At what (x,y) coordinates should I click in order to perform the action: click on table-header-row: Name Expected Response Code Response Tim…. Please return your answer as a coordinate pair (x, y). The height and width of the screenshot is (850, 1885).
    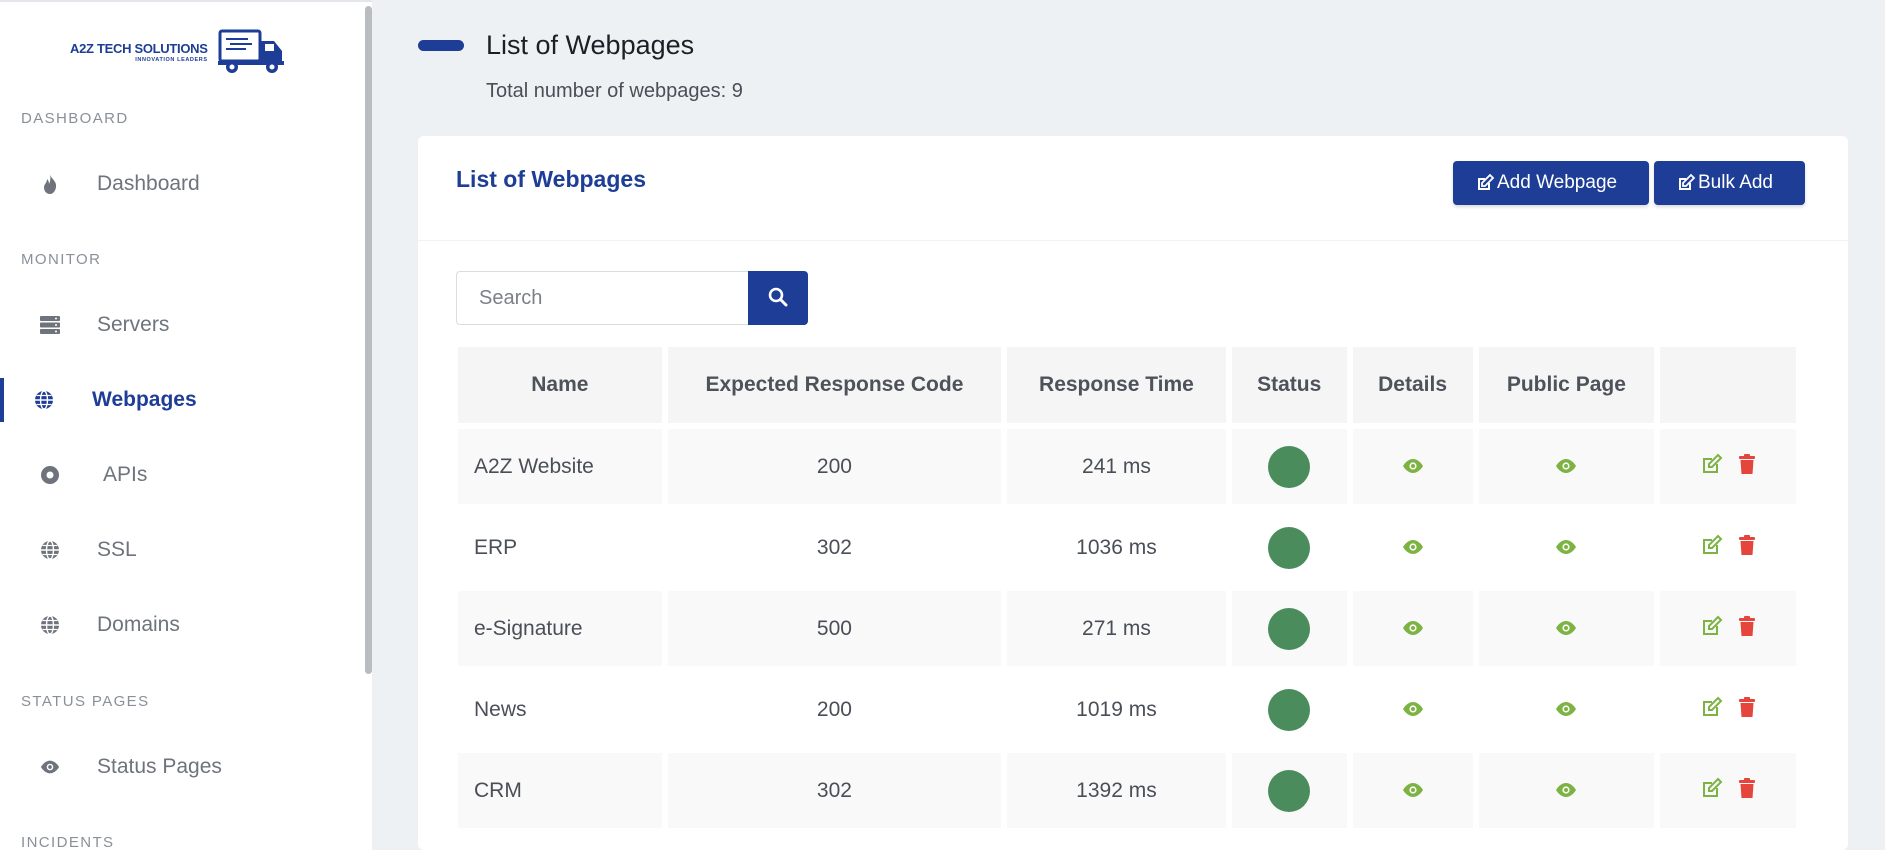
    Looking at the image, I should click on (1127, 385).